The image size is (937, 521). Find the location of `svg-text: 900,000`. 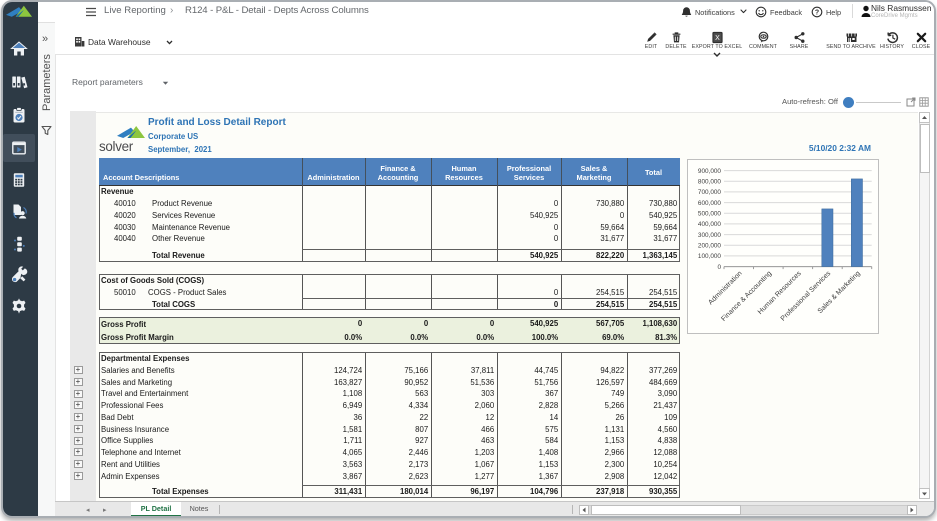

svg-text: 900,000 is located at coordinates (710, 171).